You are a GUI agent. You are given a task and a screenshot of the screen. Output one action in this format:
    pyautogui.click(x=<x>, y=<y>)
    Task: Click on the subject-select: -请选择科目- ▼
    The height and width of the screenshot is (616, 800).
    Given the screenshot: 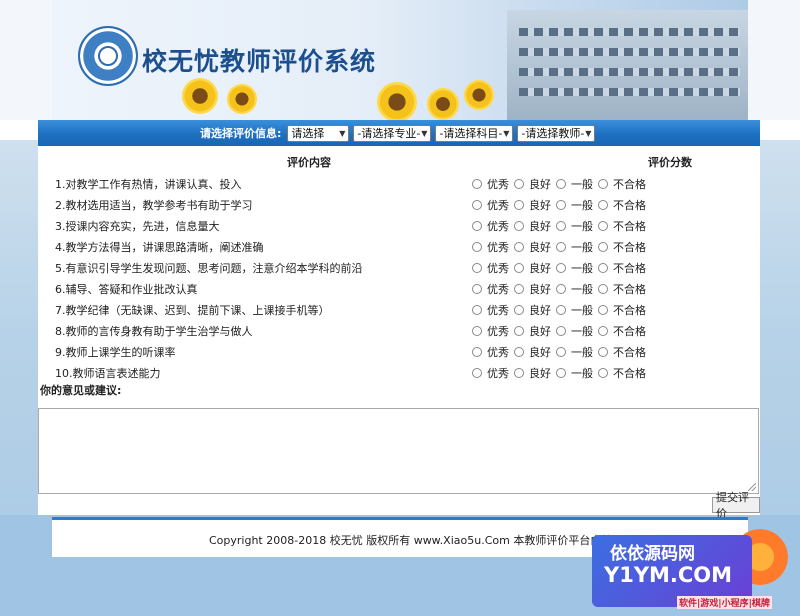 What is the action you would take?
    pyautogui.click(x=474, y=133)
    